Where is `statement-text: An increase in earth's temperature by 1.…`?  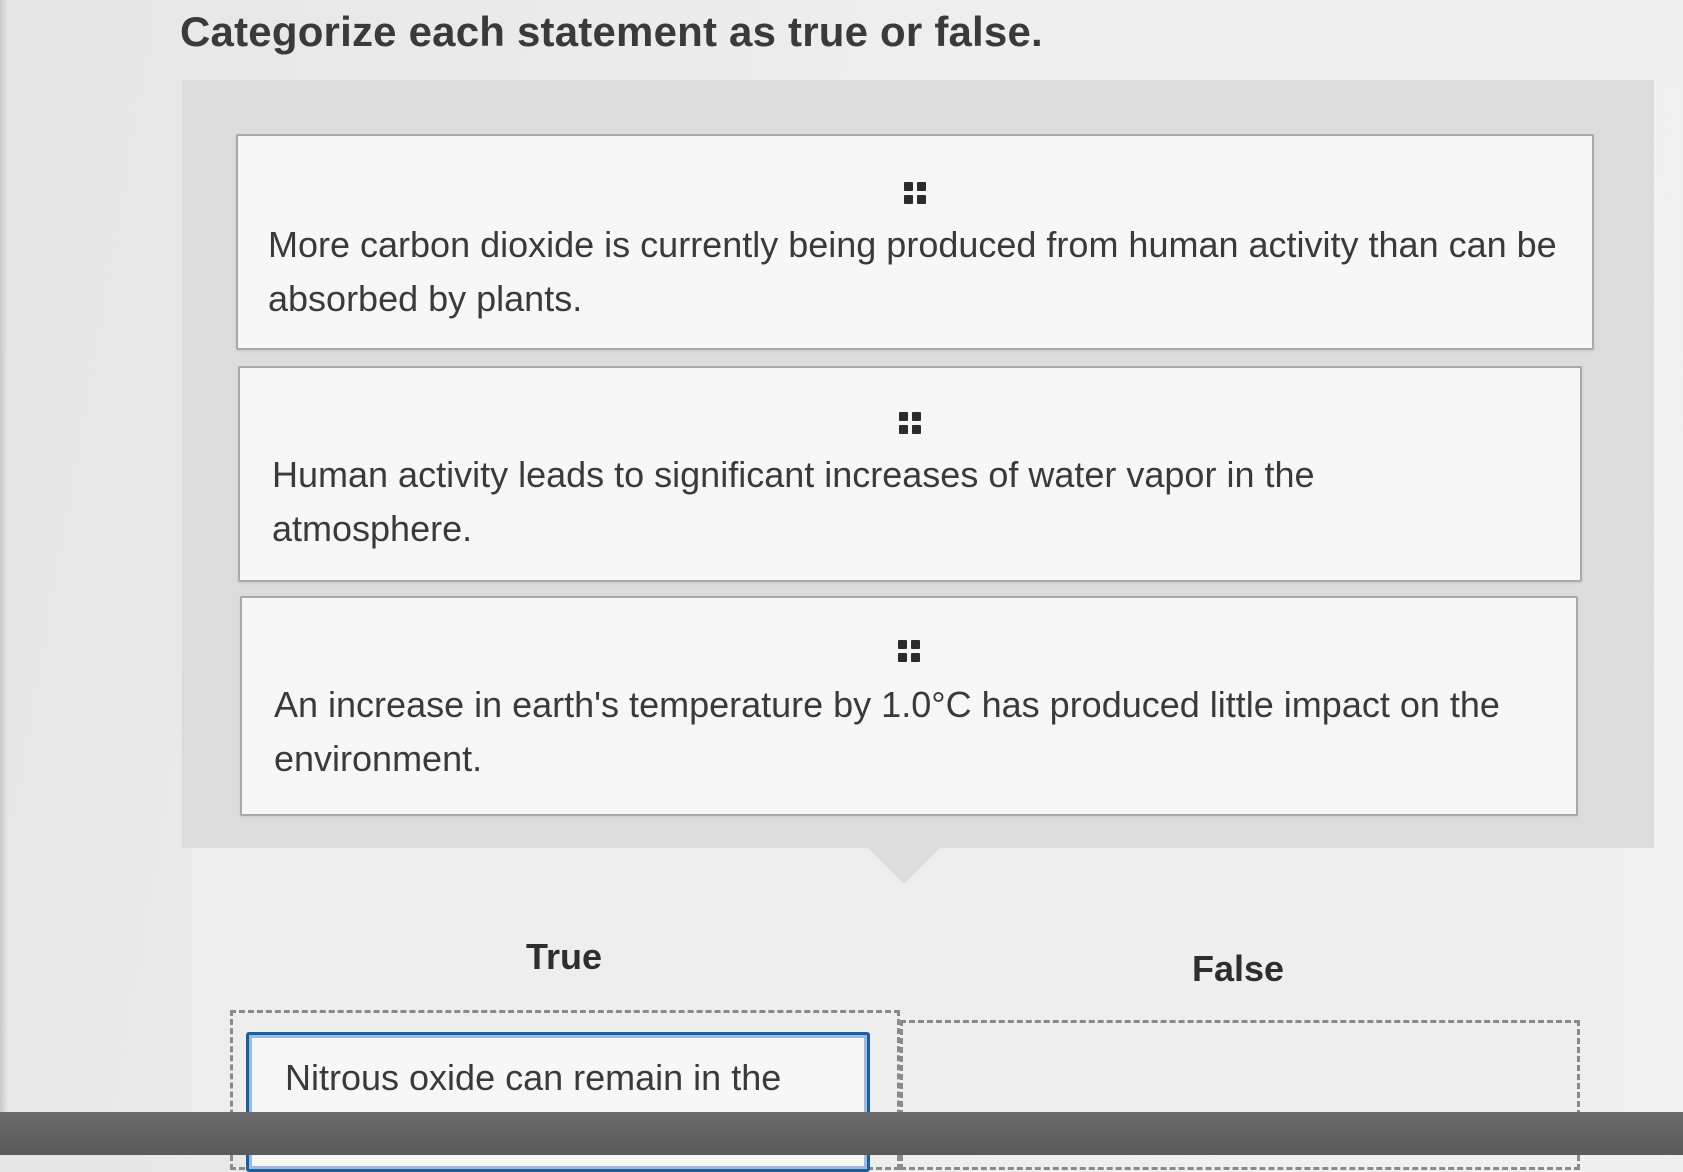
statement-text: An increase in earth's temperature by 1.… is located at coordinates (887, 731).